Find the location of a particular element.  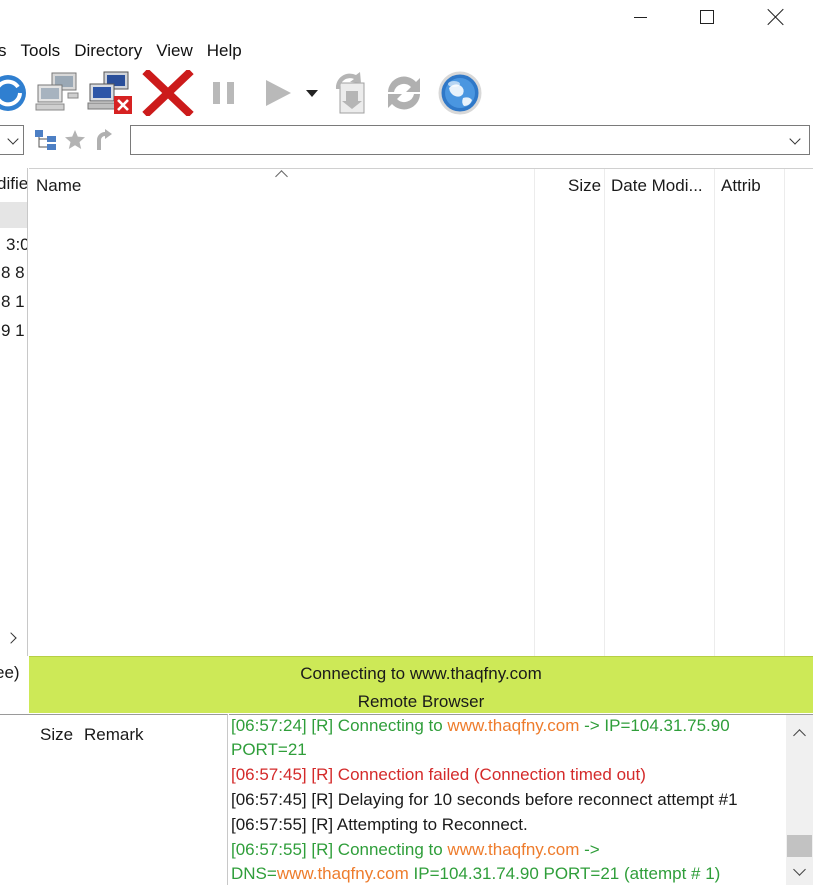

maximize-icon is located at coordinates (707, 17).